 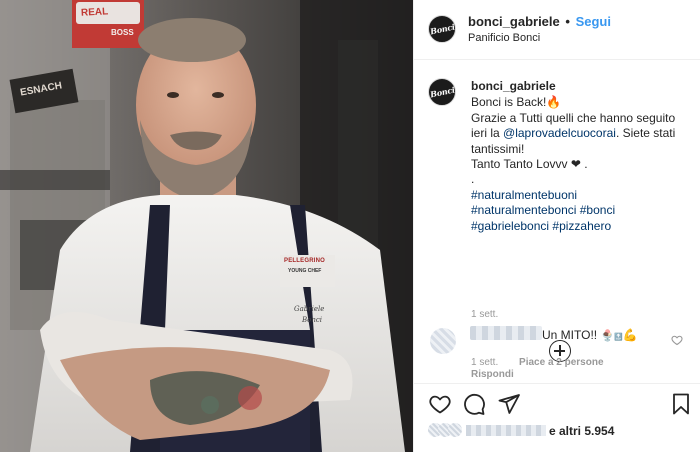 What do you see at coordinates (618, 337) in the screenshot?
I see `top-emoji: 🔝` at bounding box center [618, 337].